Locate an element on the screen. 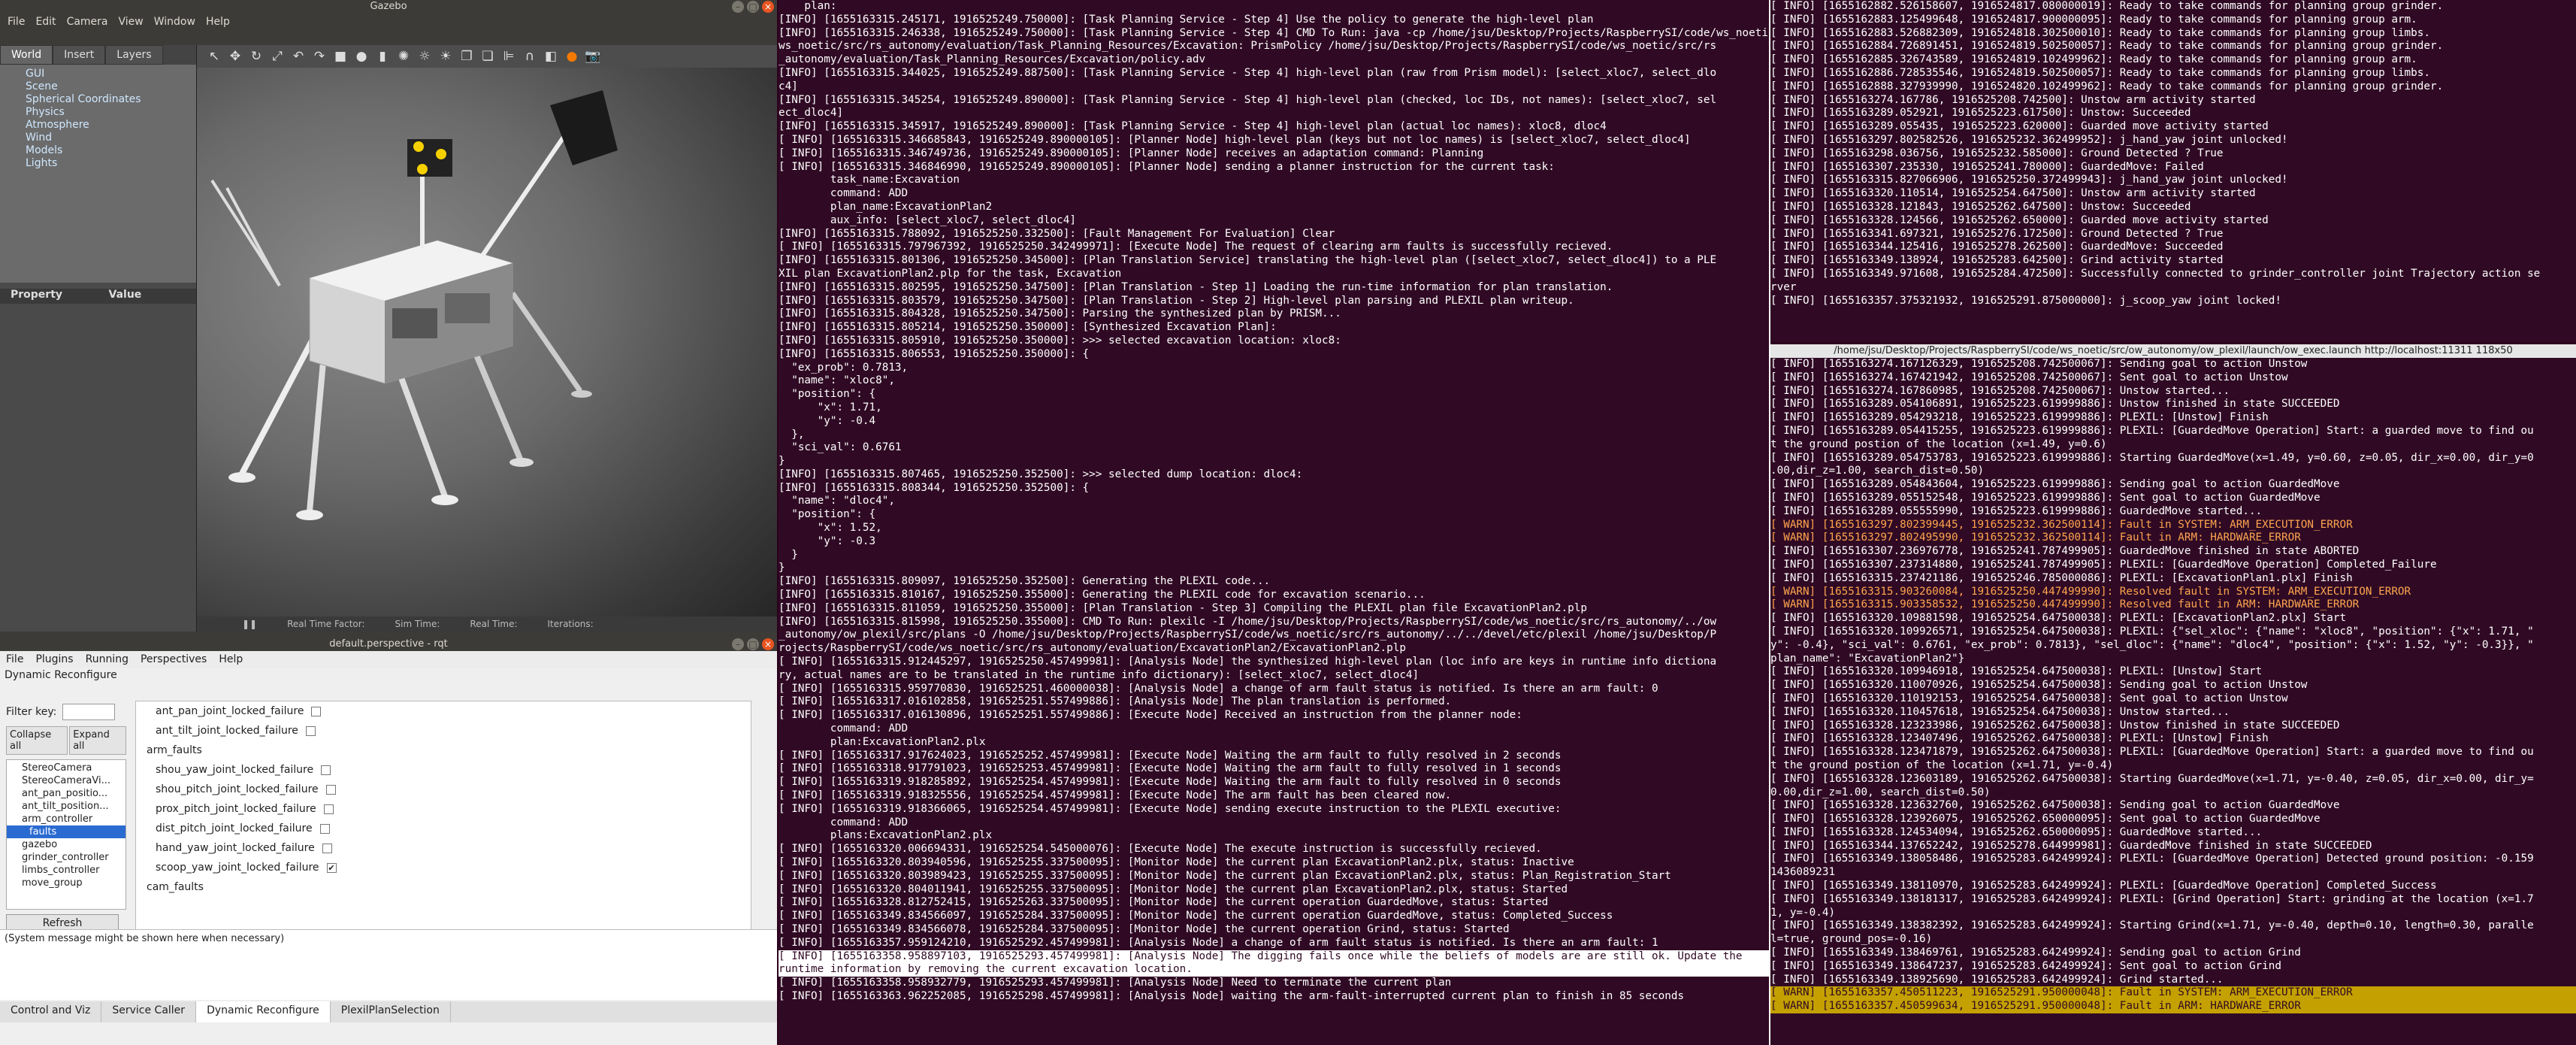  paste-icon: ❏ is located at coordinates (487, 56).